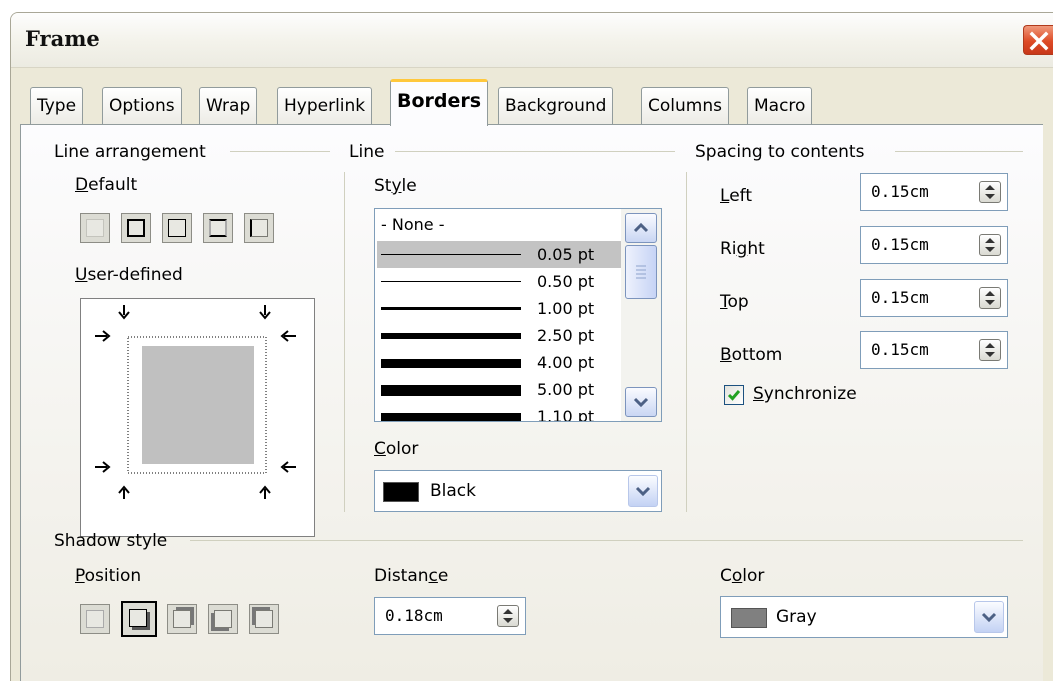  I want to click on group-rule, so click(606, 540).